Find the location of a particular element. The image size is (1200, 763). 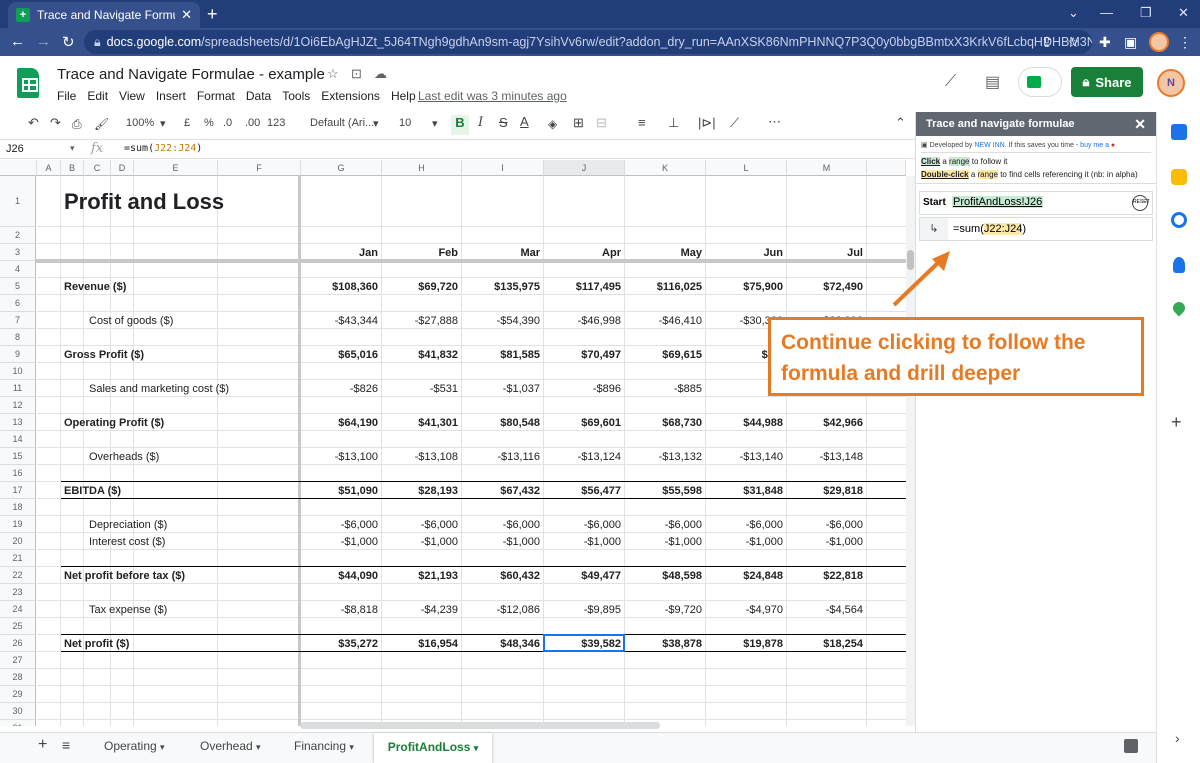

font-size-input: 10 is located at coordinates (405, 123).